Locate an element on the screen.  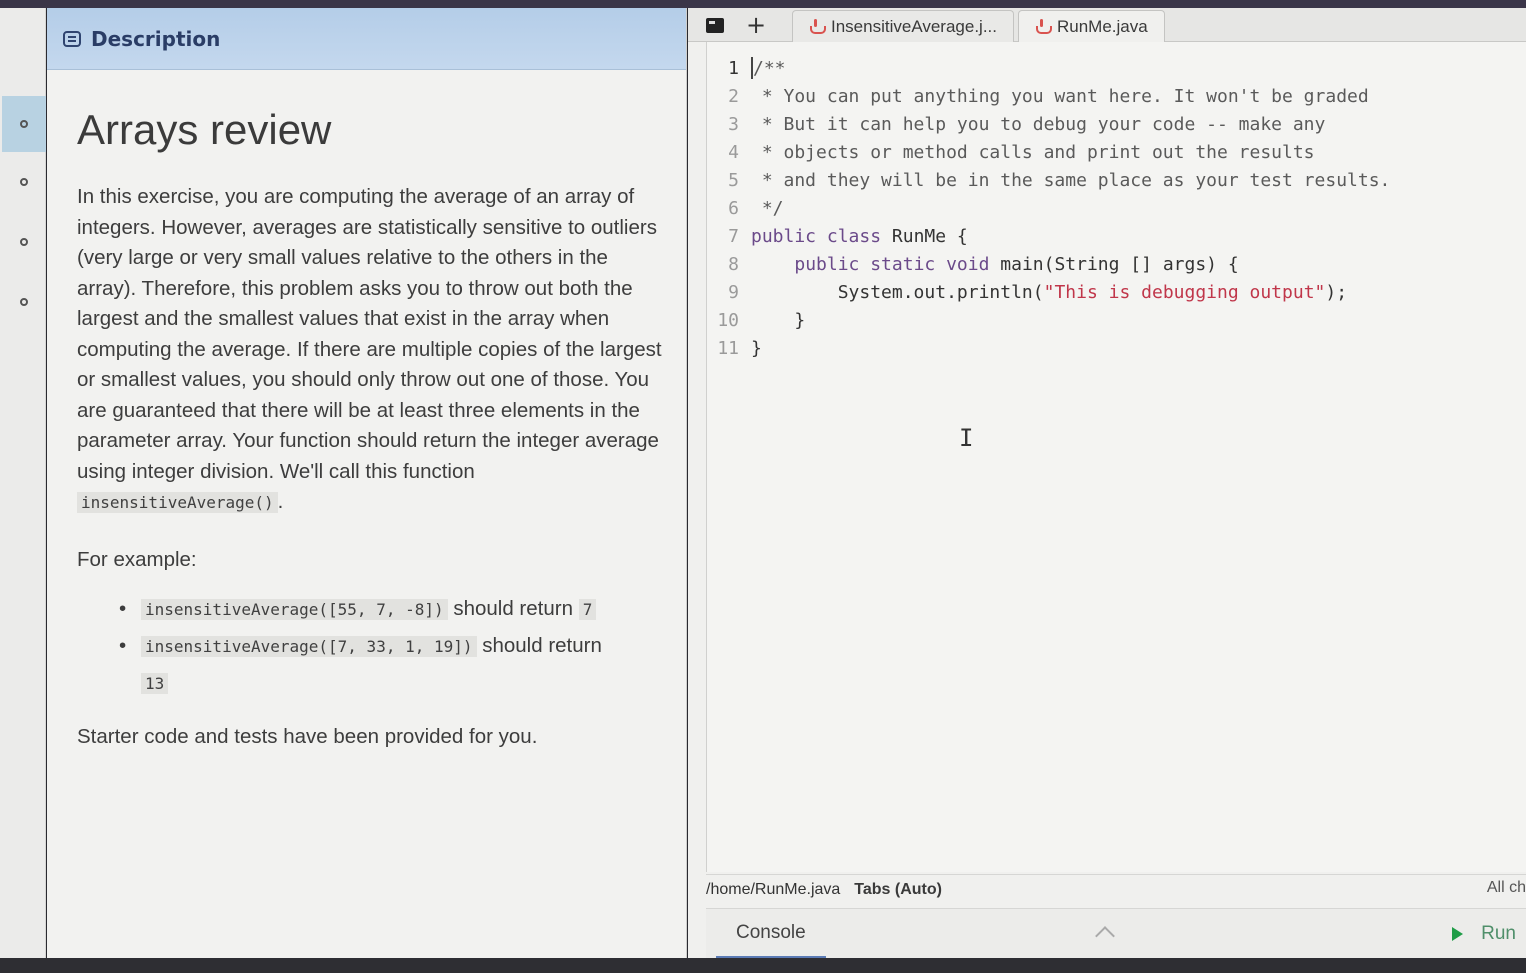
code-token: "This is debugging output" is located at coordinates (1184, 292).